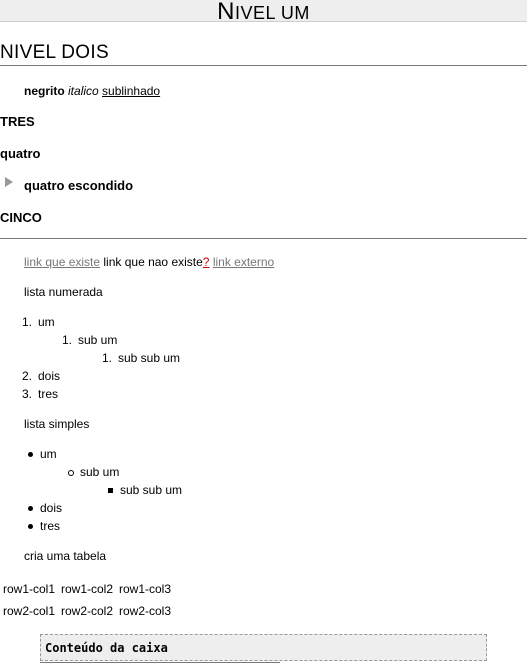  Describe the element at coordinates (243, 262) in the screenshot. I see `external-link: link externo` at that location.